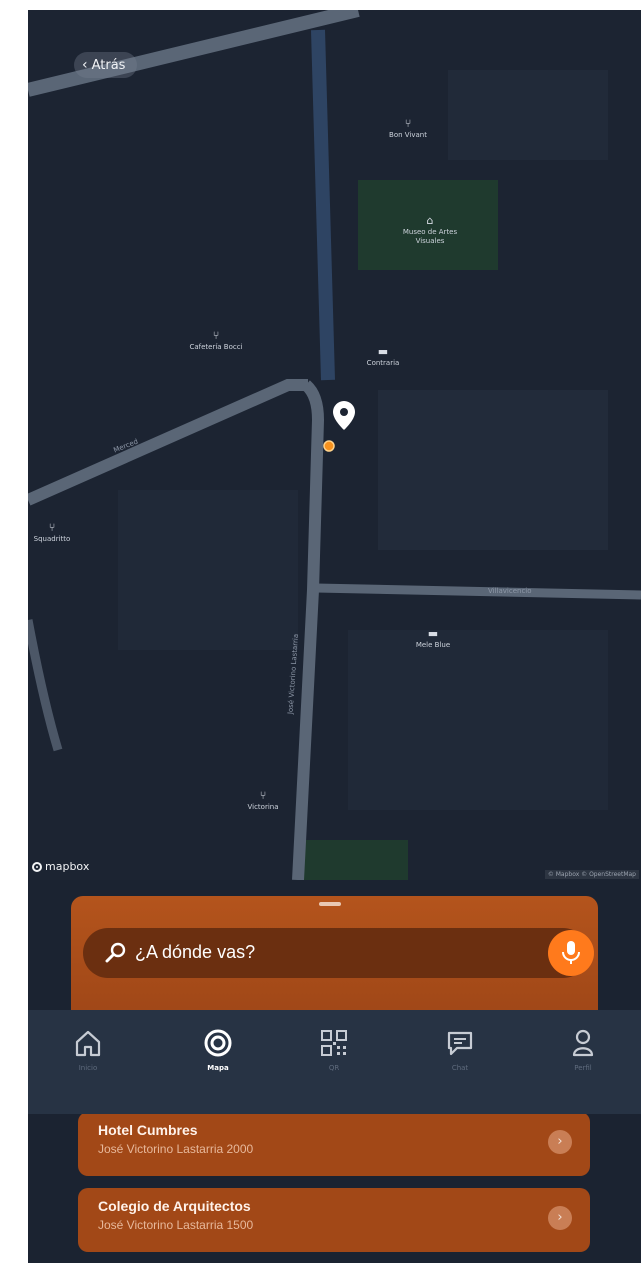 Image resolution: width=641 pixels, height=1263 pixels. What do you see at coordinates (330, 904) in the screenshot?
I see `sheet-drag-handle` at bounding box center [330, 904].